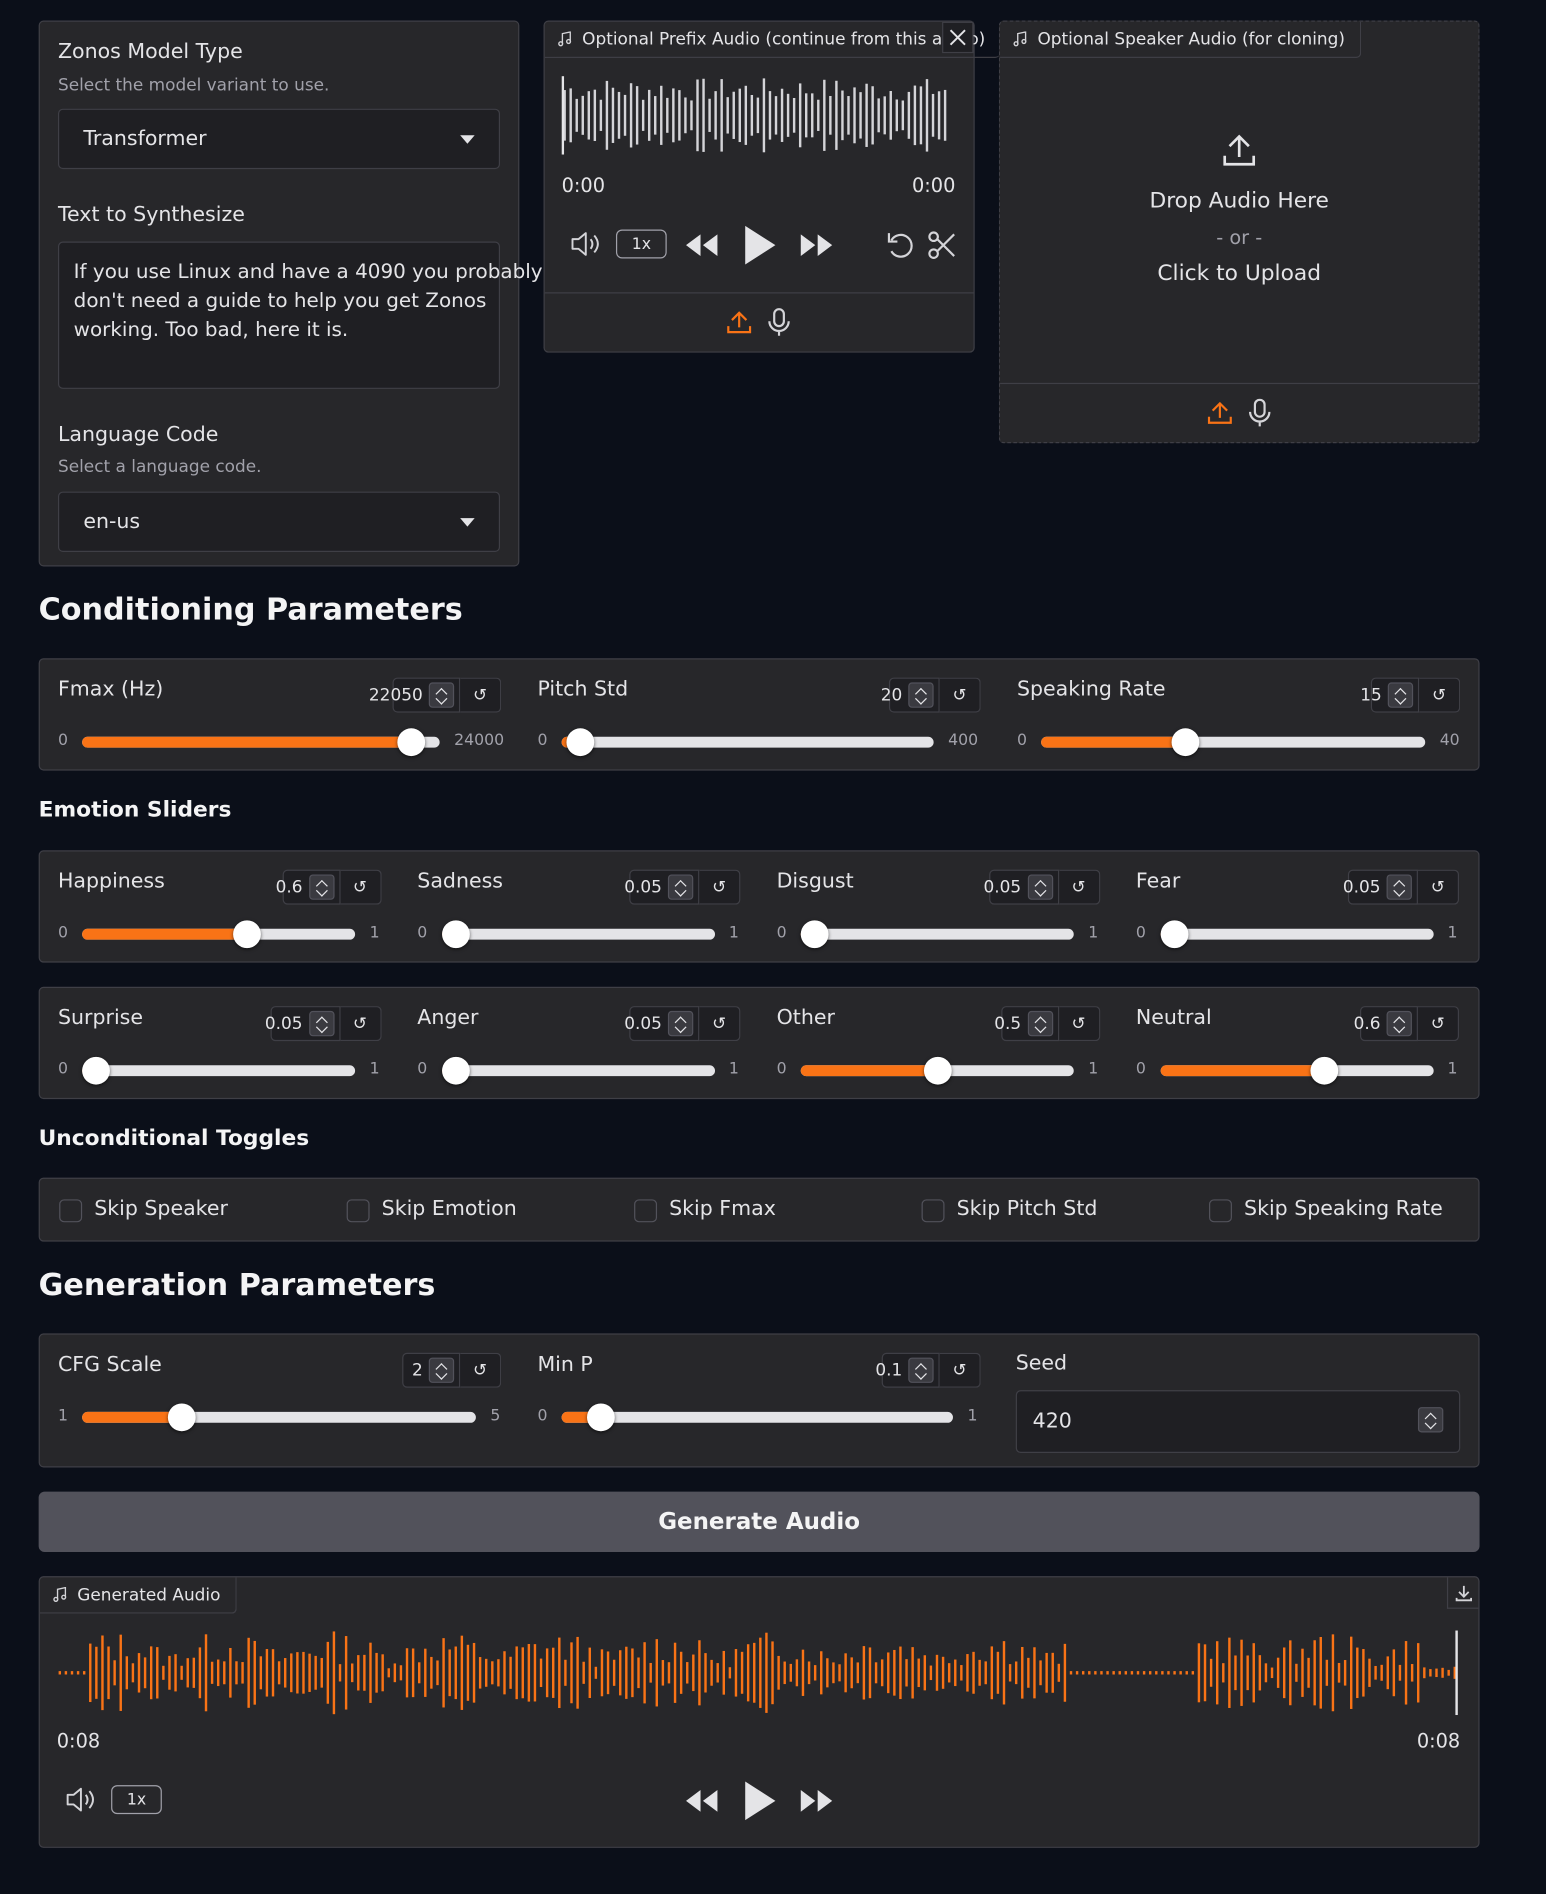 The height and width of the screenshot is (1894, 1546). What do you see at coordinates (1438, 1024) in the screenshot?
I see `neutral-reset-button: ↺` at bounding box center [1438, 1024].